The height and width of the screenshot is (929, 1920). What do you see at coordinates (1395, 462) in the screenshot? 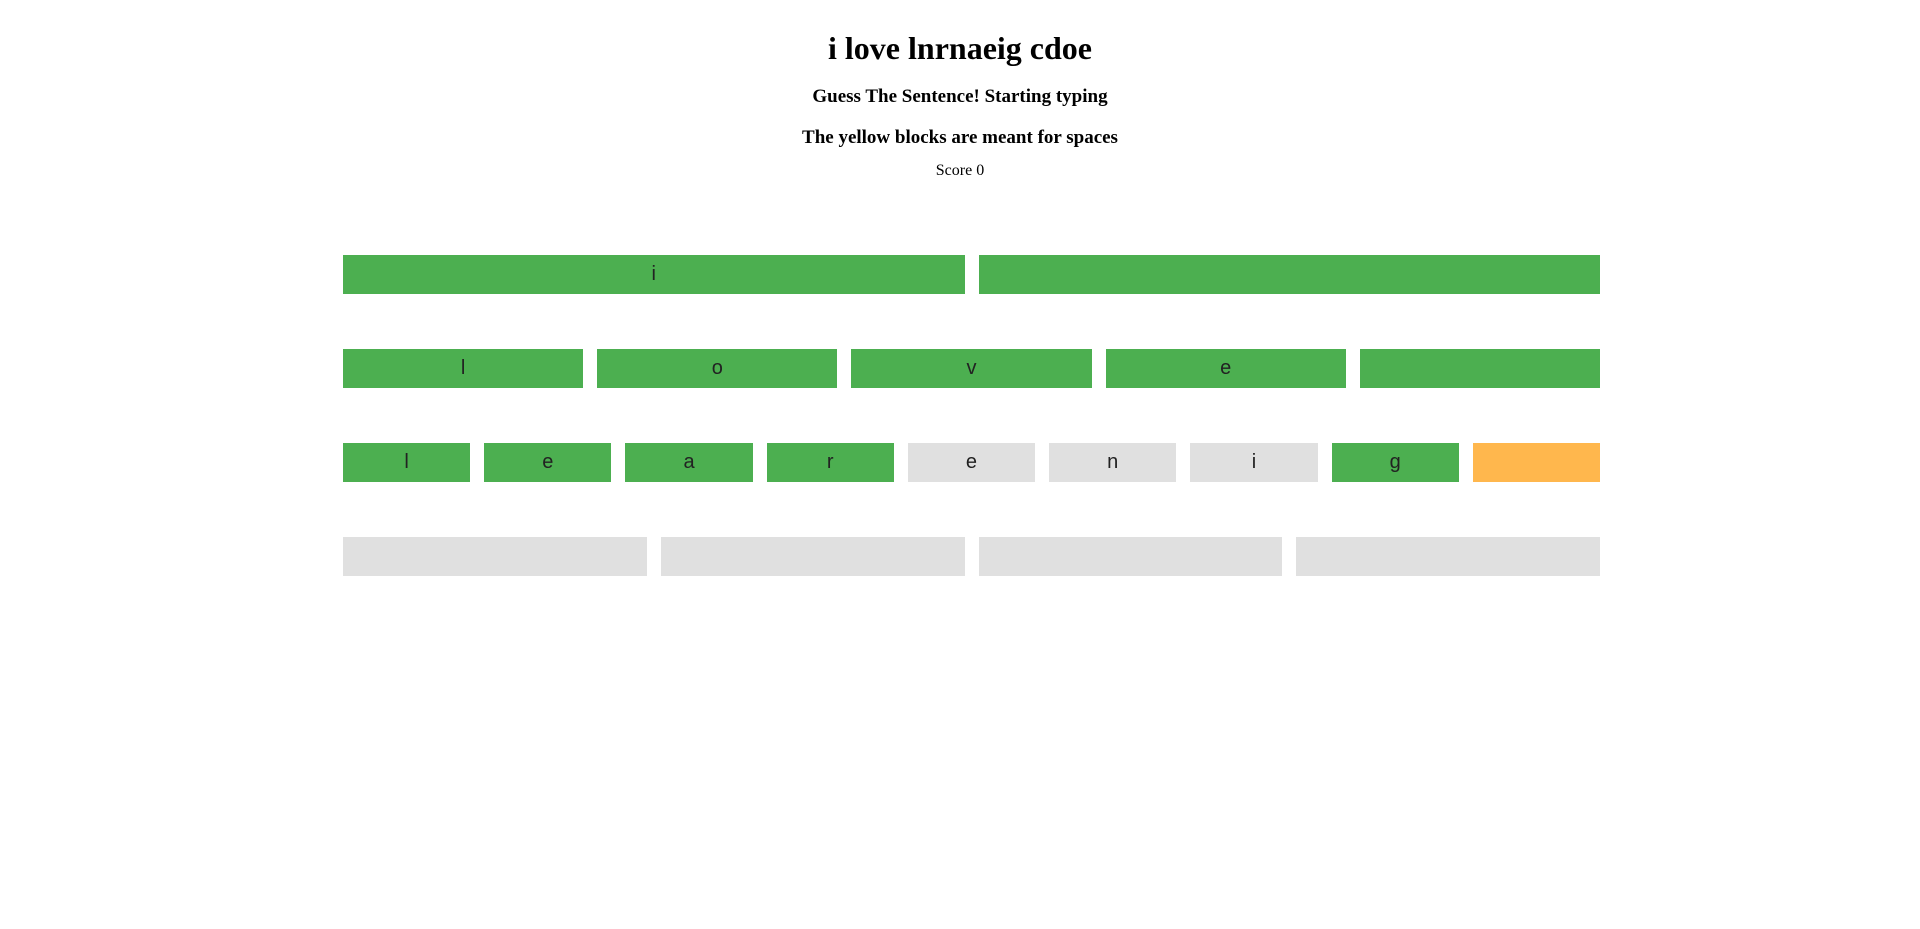
I see `letter-tile: g` at bounding box center [1395, 462].